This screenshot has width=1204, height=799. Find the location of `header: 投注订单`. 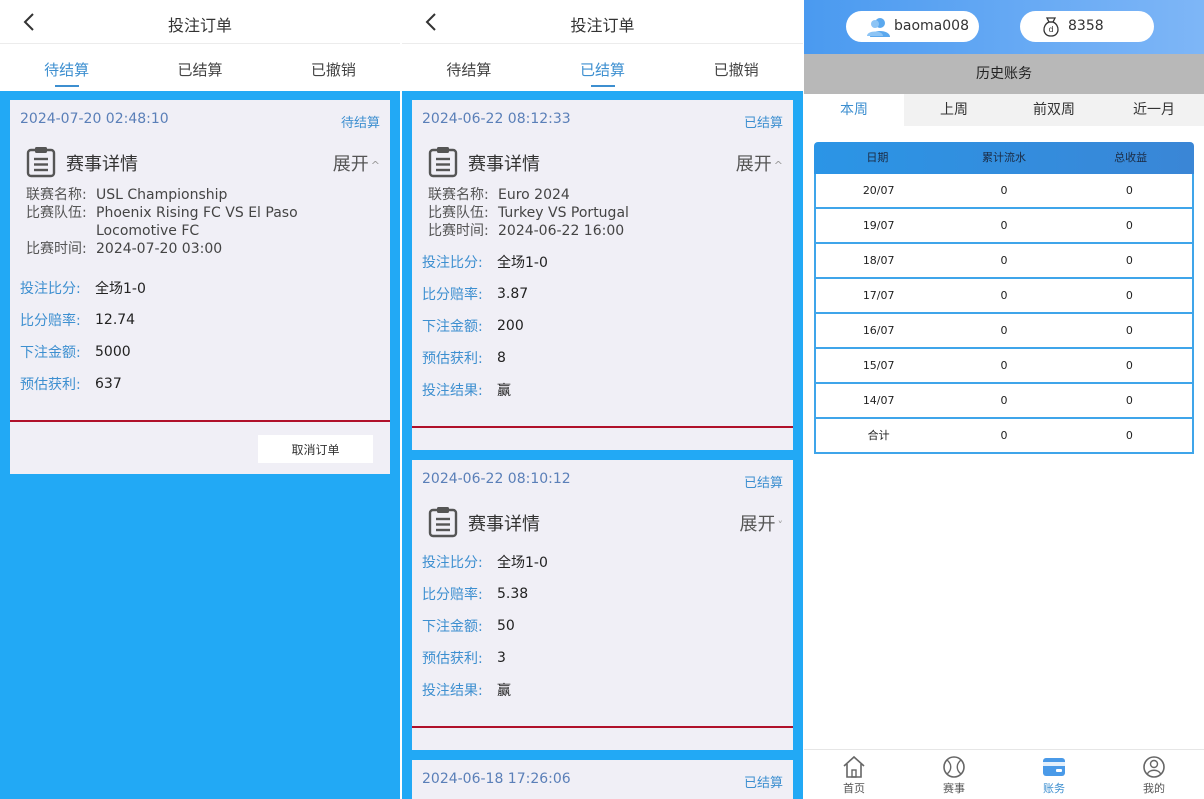

header: 投注订单 is located at coordinates (200, 22).